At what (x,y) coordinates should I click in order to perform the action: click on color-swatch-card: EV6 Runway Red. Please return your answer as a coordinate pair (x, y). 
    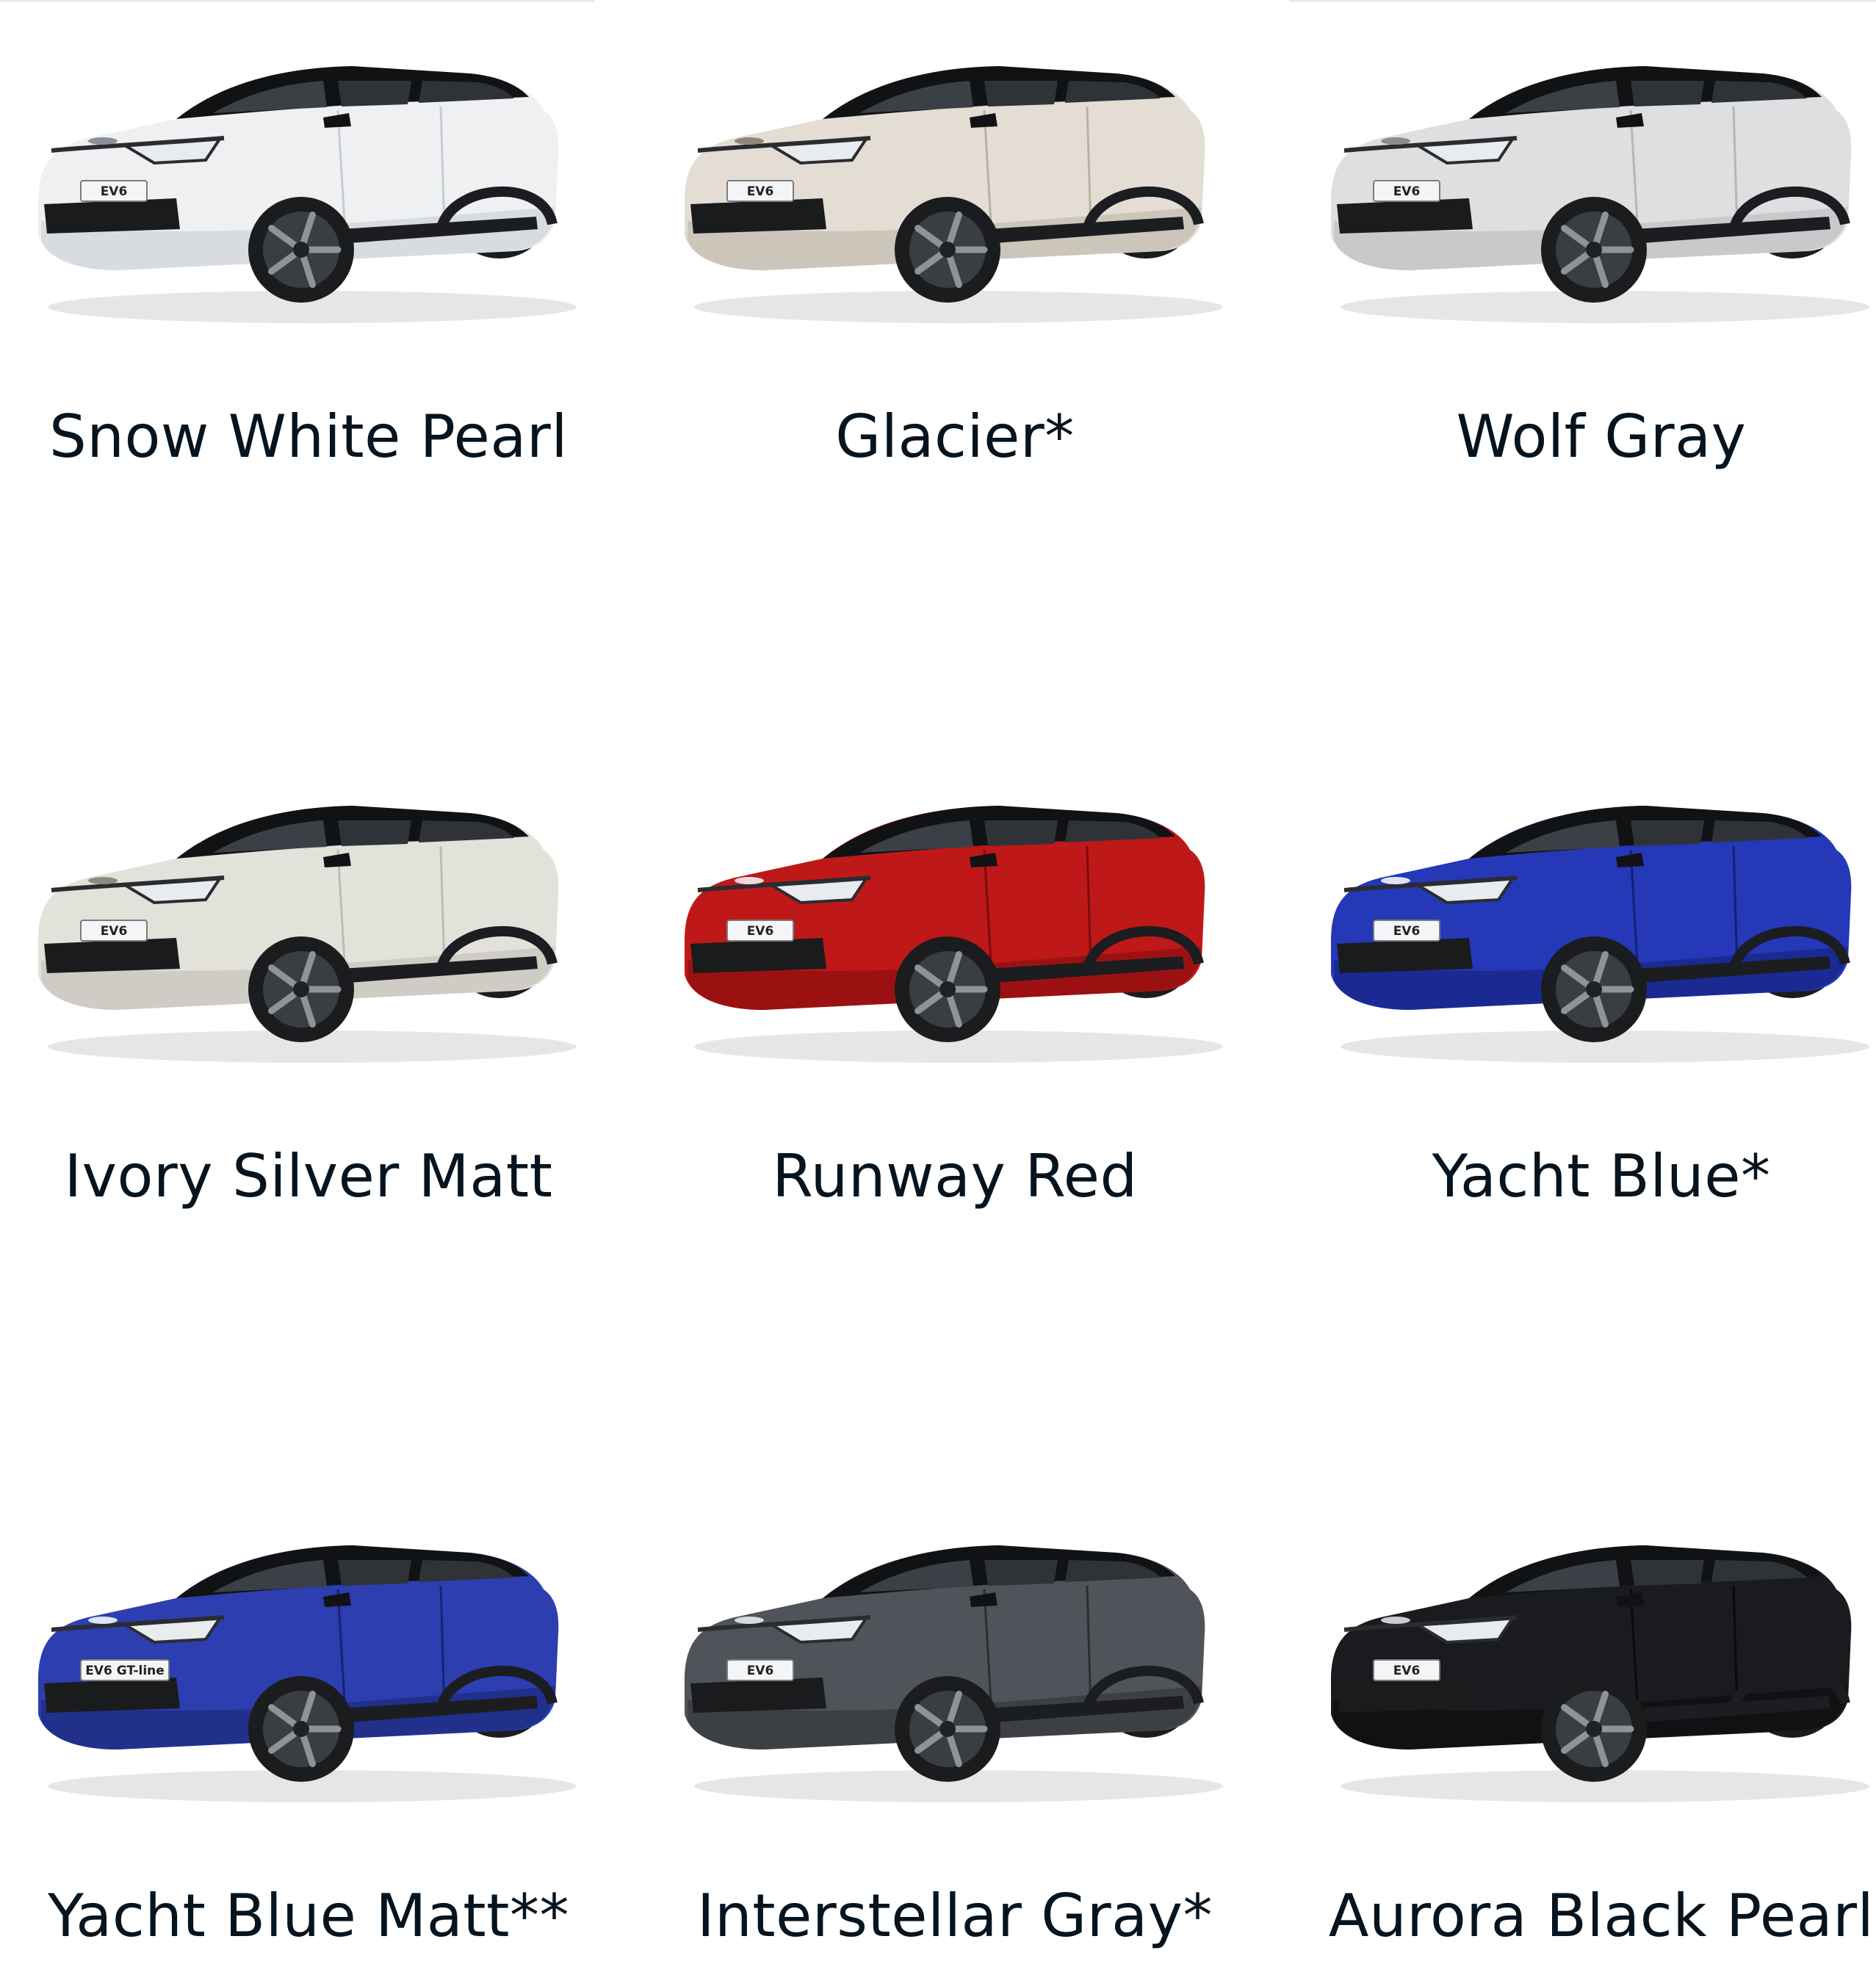
    Looking at the image, I should click on (955, 1011).